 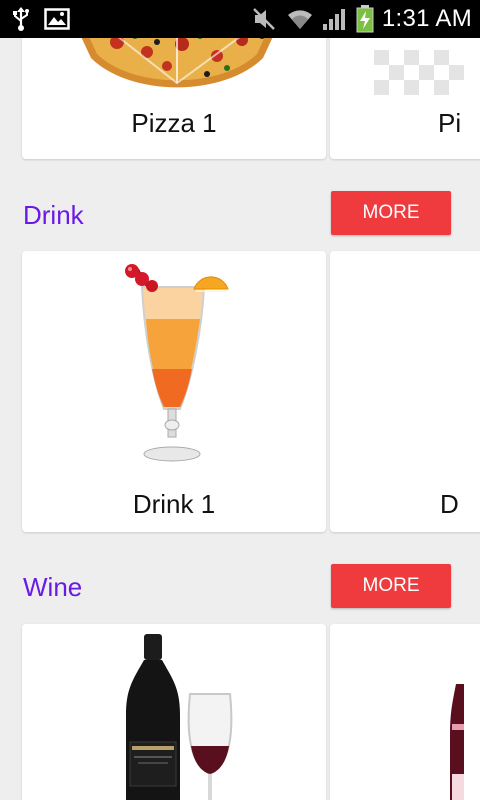 What do you see at coordinates (335, 19) in the screenshot?
I see `signal-icon` at bounding box center [335, 19].